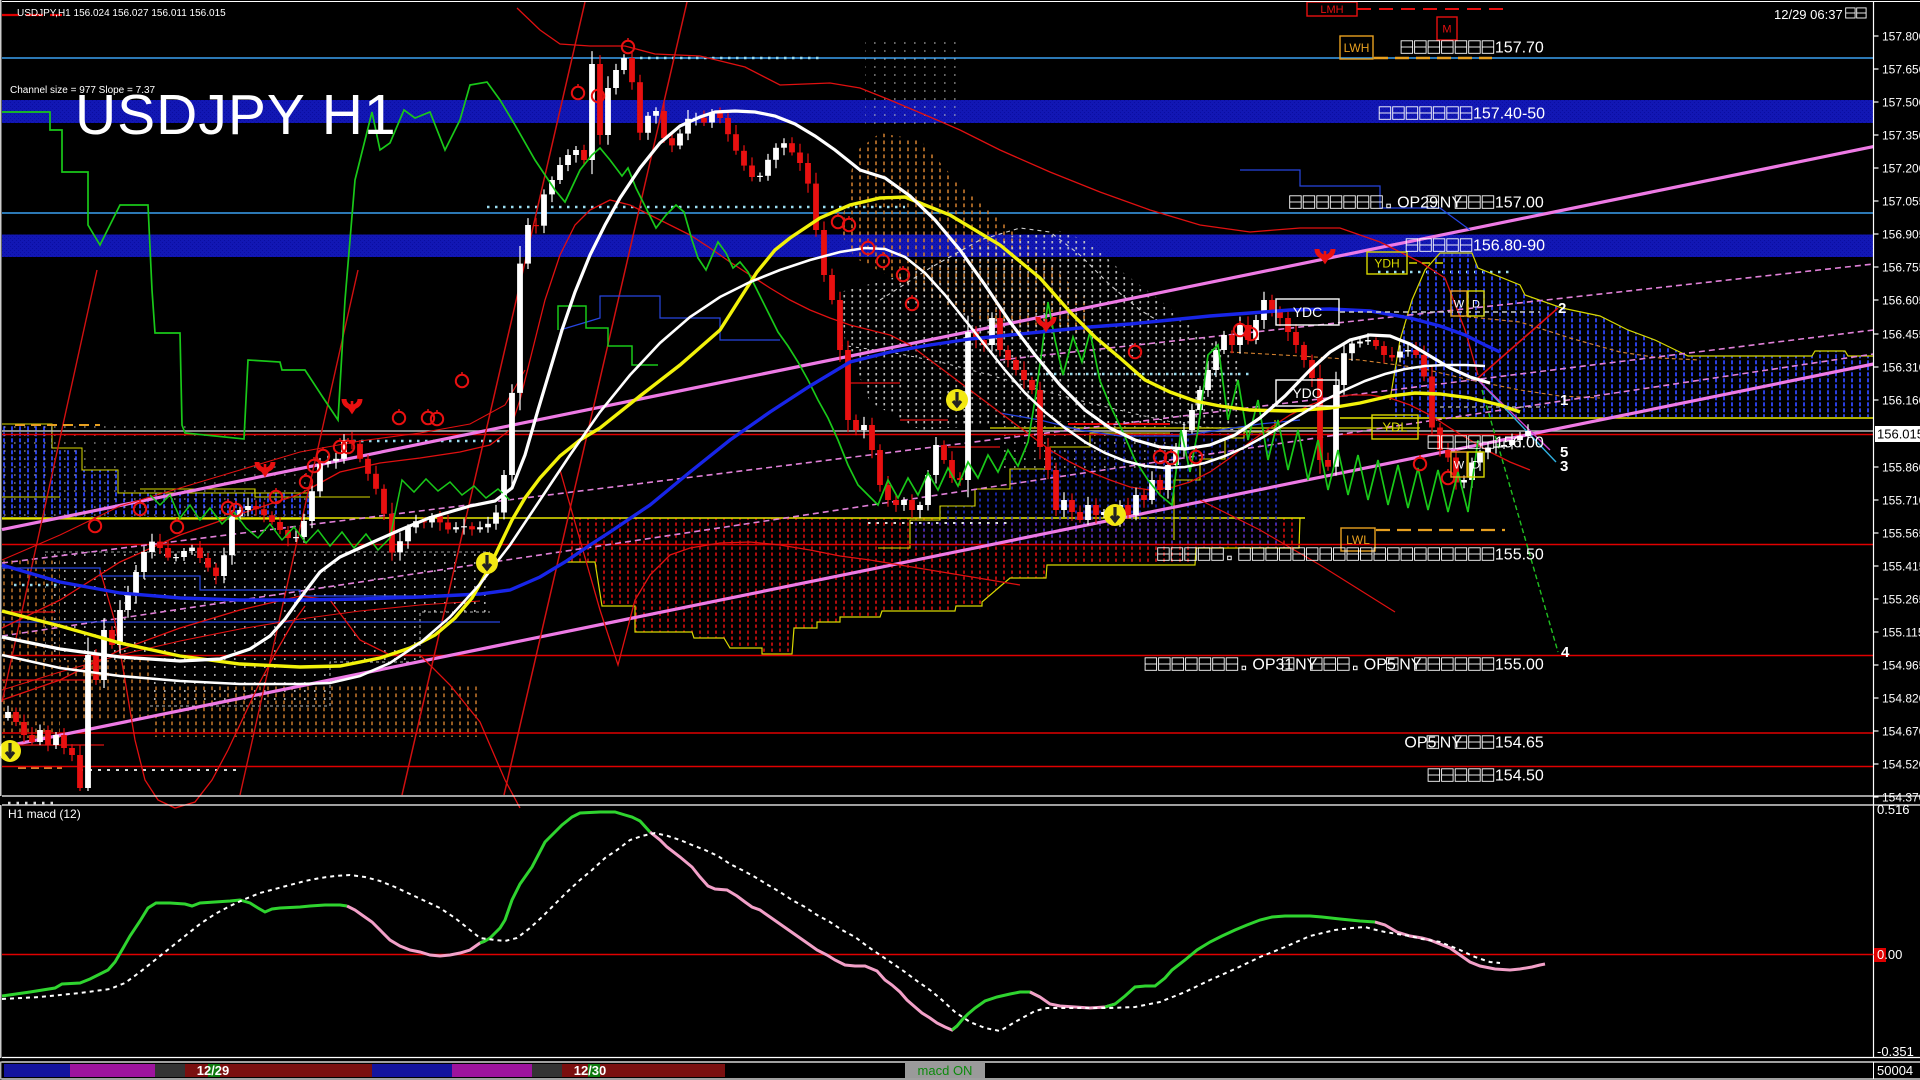 Image resolution: width=1920 pixels, height=1080 pixels. I want to click on svg-text: 155.00, so click(1519, 664).